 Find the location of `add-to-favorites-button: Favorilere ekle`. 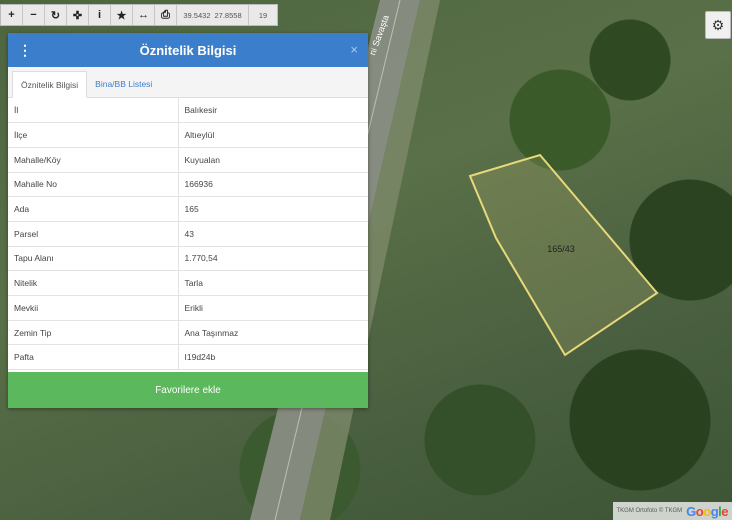

add-to-favorites-button: Favorilere ekle is located at coordinates (188, 390).